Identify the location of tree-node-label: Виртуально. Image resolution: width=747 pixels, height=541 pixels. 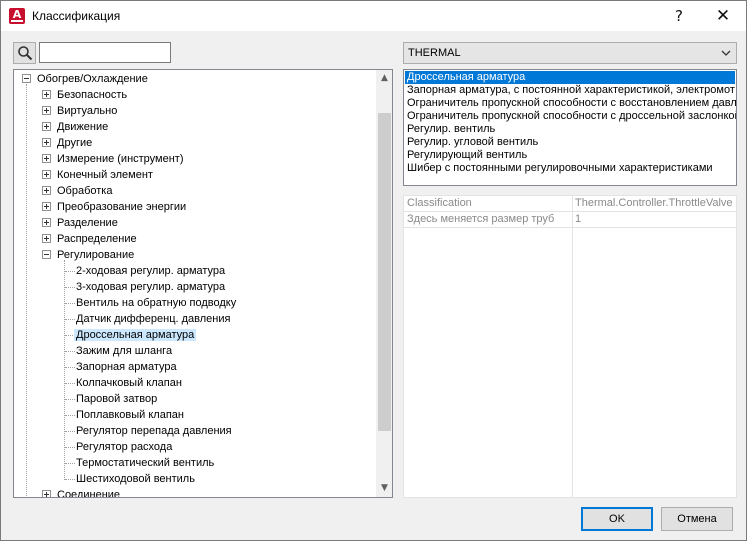
(87, 111).